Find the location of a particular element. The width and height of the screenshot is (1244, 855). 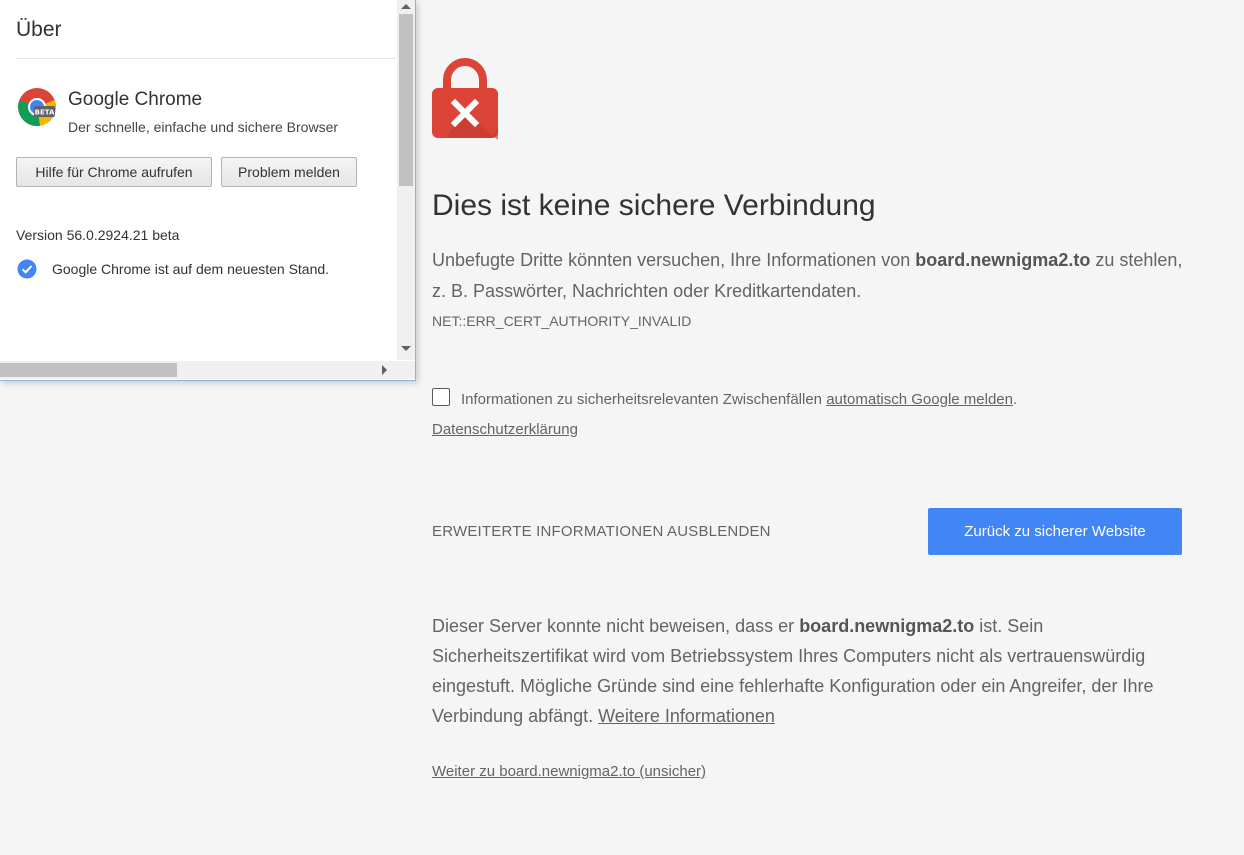

dialog-title: Über is located at coordinates (39, 29).